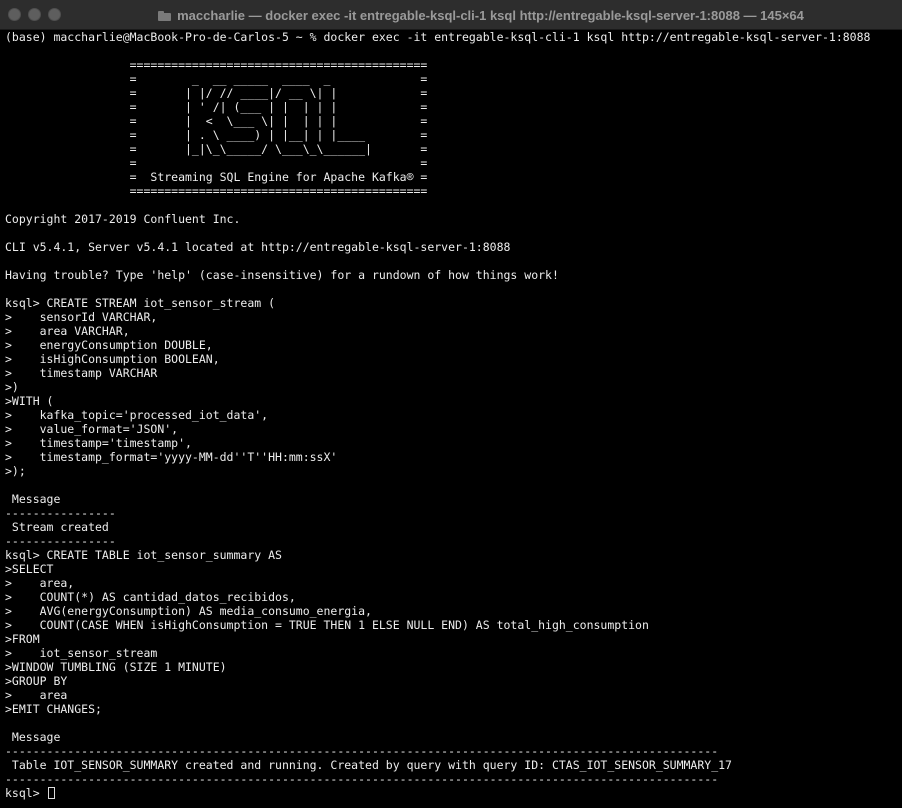 This screenshot has width=902, height=808. What do you see at coordinates (29, 401) in the screenshot?
I see `terminal-line: >WITH (` at bounding box center [29, 401].